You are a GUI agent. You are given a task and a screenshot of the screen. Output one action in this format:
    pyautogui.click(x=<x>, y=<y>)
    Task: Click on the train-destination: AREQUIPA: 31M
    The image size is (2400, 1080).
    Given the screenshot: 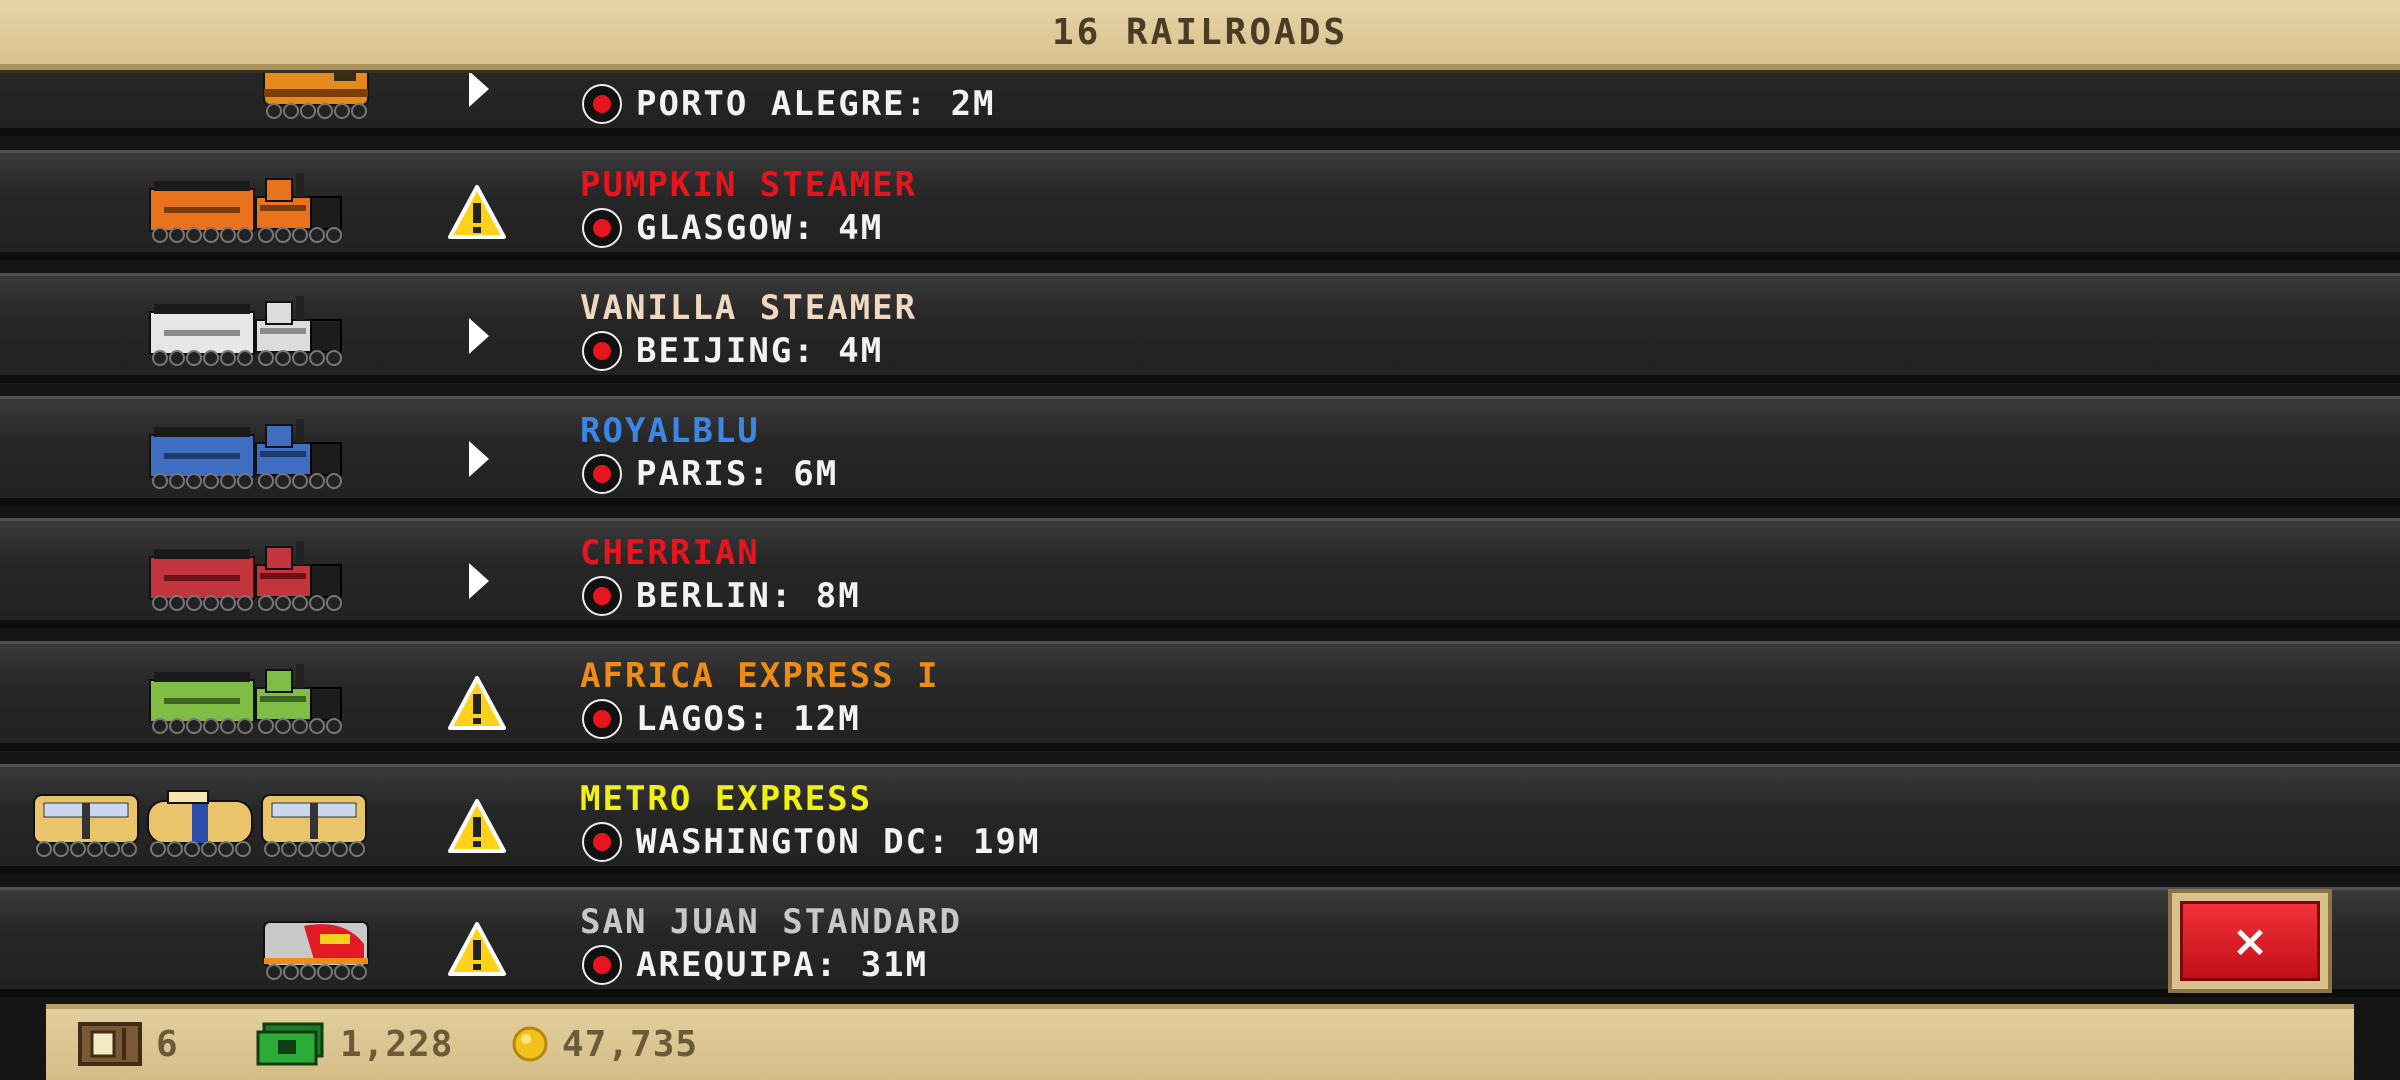 What is the action you would take?
    pyautogui.click(x=755, y=965)
    